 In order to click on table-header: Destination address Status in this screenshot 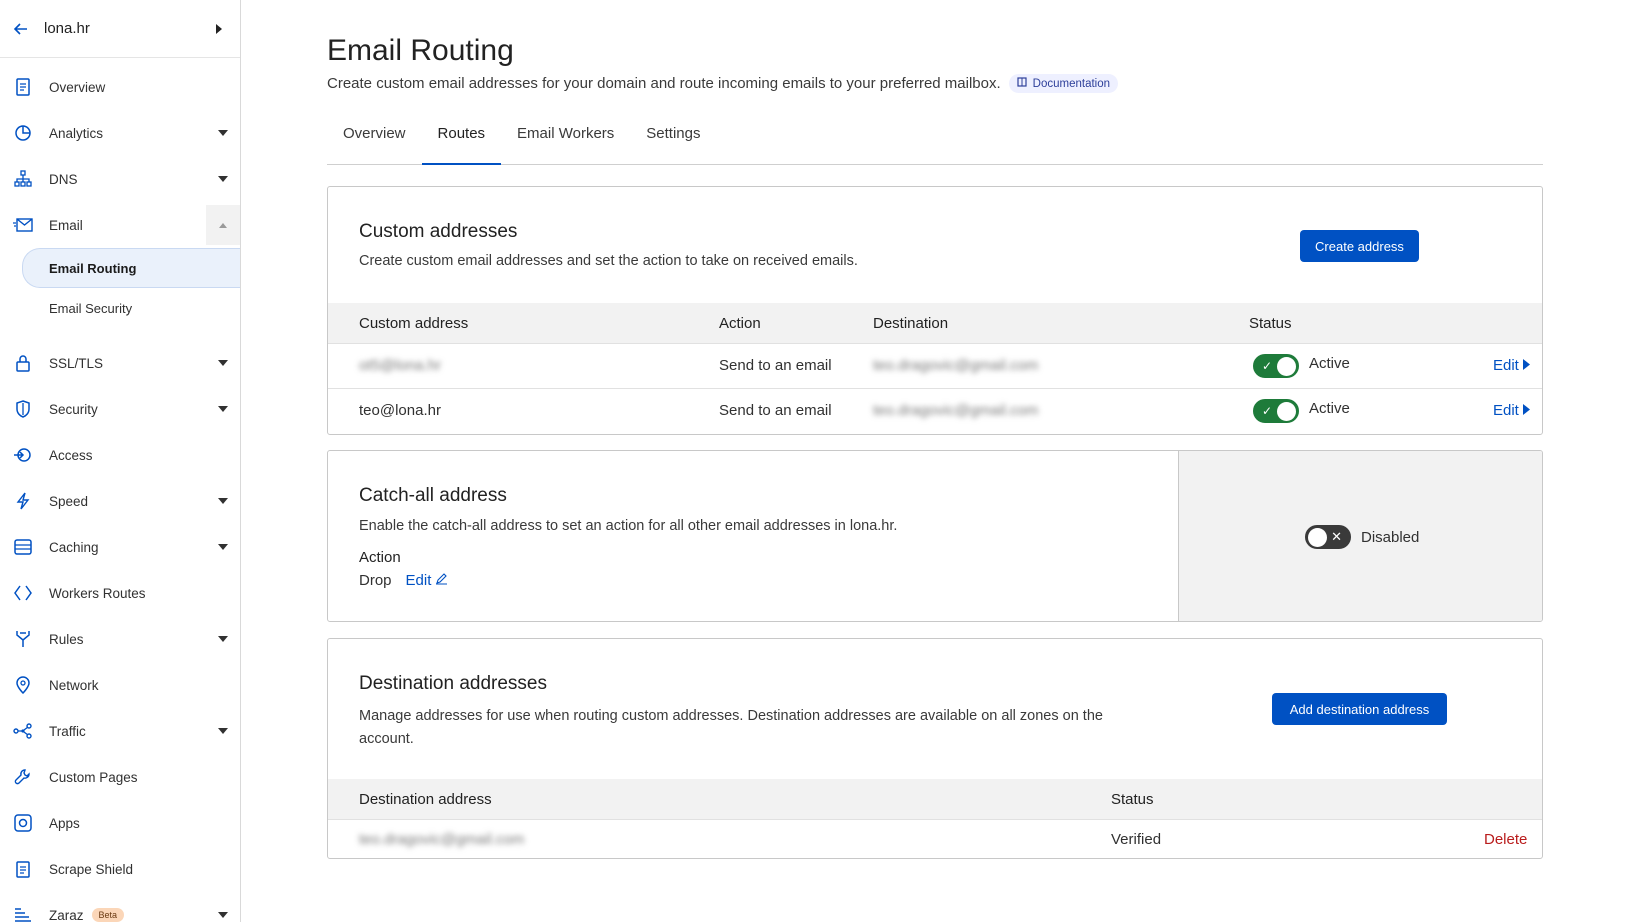, I will do `click(935, 799)`.